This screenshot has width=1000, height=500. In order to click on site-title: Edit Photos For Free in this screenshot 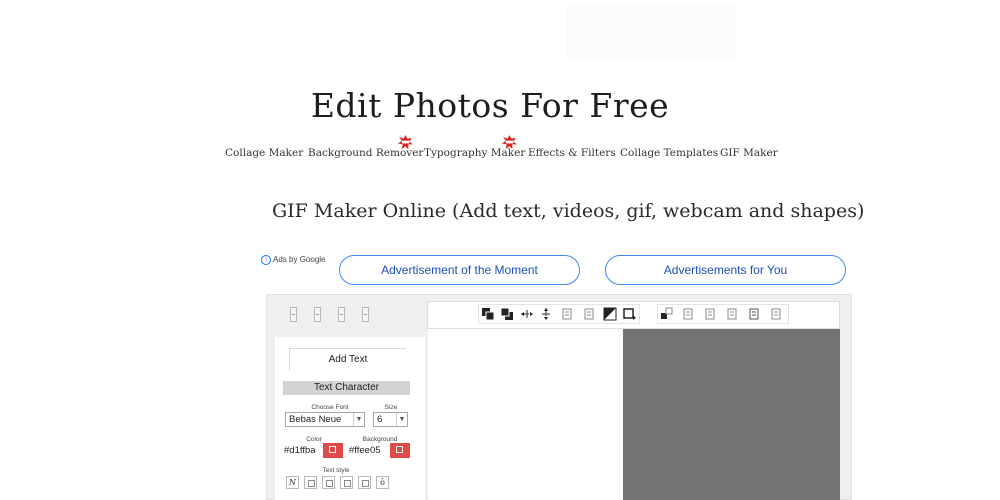, I will do `click(490, 105)`.